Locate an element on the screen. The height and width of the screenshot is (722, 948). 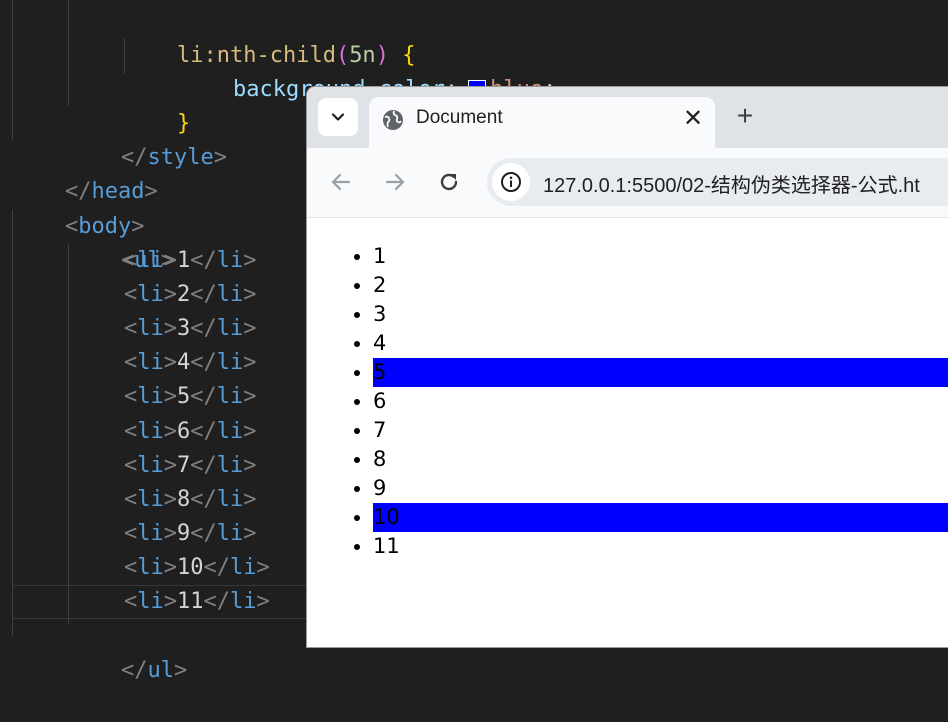
site-info-button is located at coordinates (511, 182).